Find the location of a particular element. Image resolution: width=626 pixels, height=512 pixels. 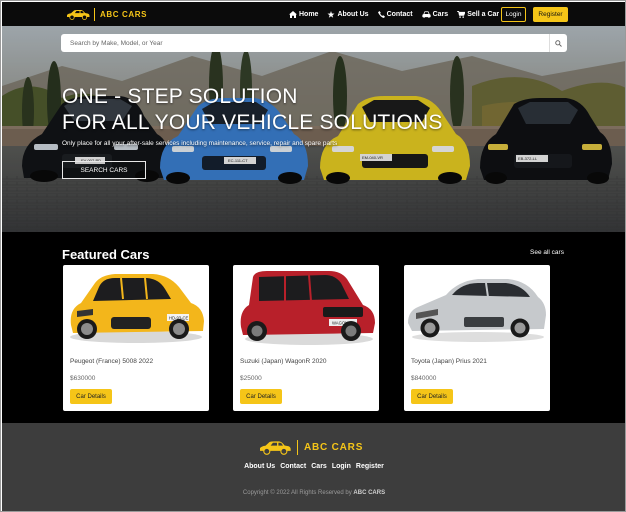

footer-brand-name: ABC CARS is located at coordinates (334, 447).